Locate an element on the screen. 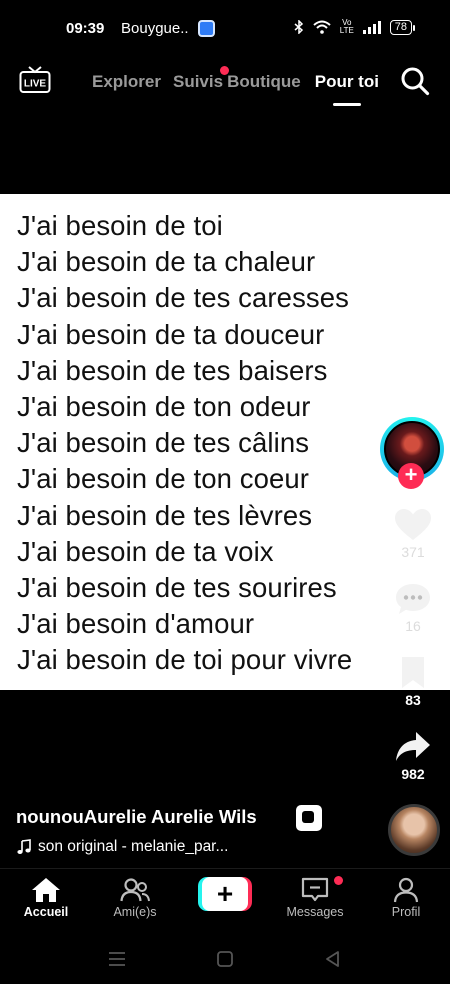 This screenshot has width=450, height=984. notification-dot is located at coordinates (338, 880).